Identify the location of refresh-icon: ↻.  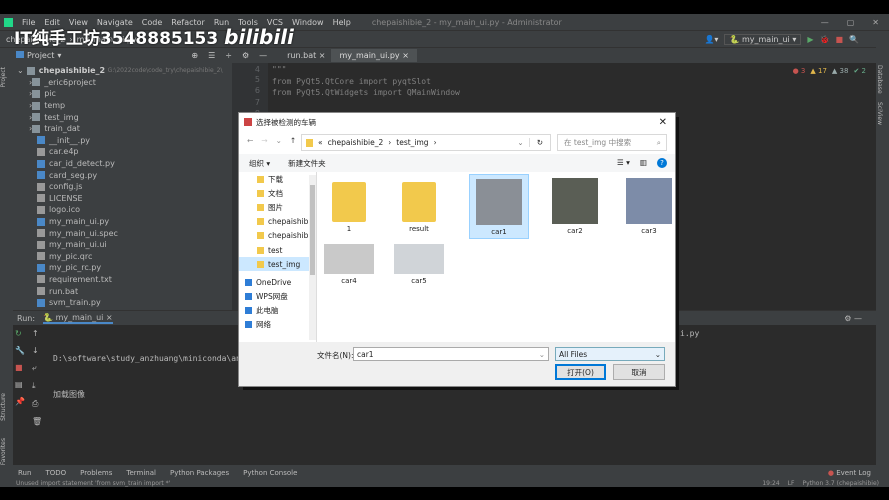
(539, 142).